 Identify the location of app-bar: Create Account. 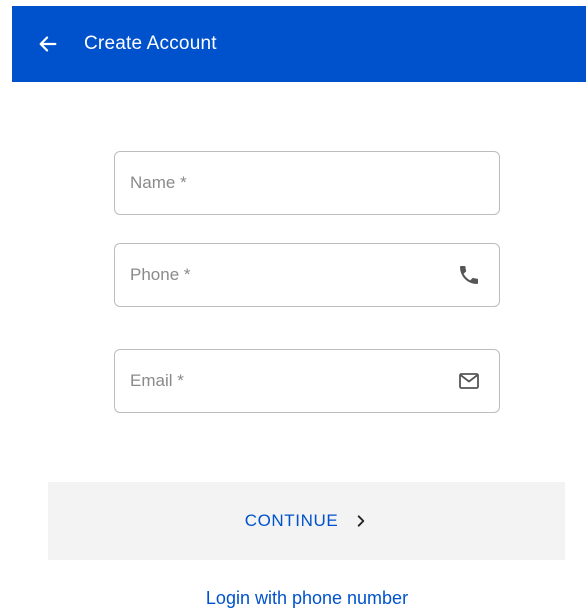
(299, 44).